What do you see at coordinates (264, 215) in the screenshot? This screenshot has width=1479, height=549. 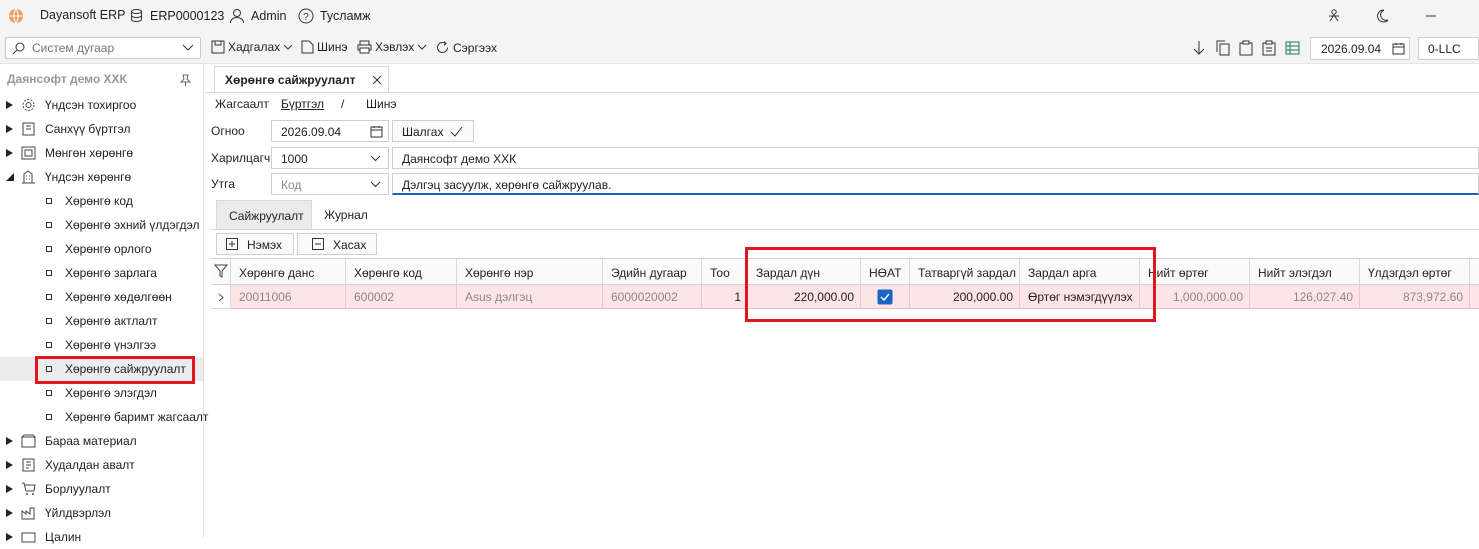 I see `tab-improvement: Сайжруулалт` at bounding box center [264, 215].